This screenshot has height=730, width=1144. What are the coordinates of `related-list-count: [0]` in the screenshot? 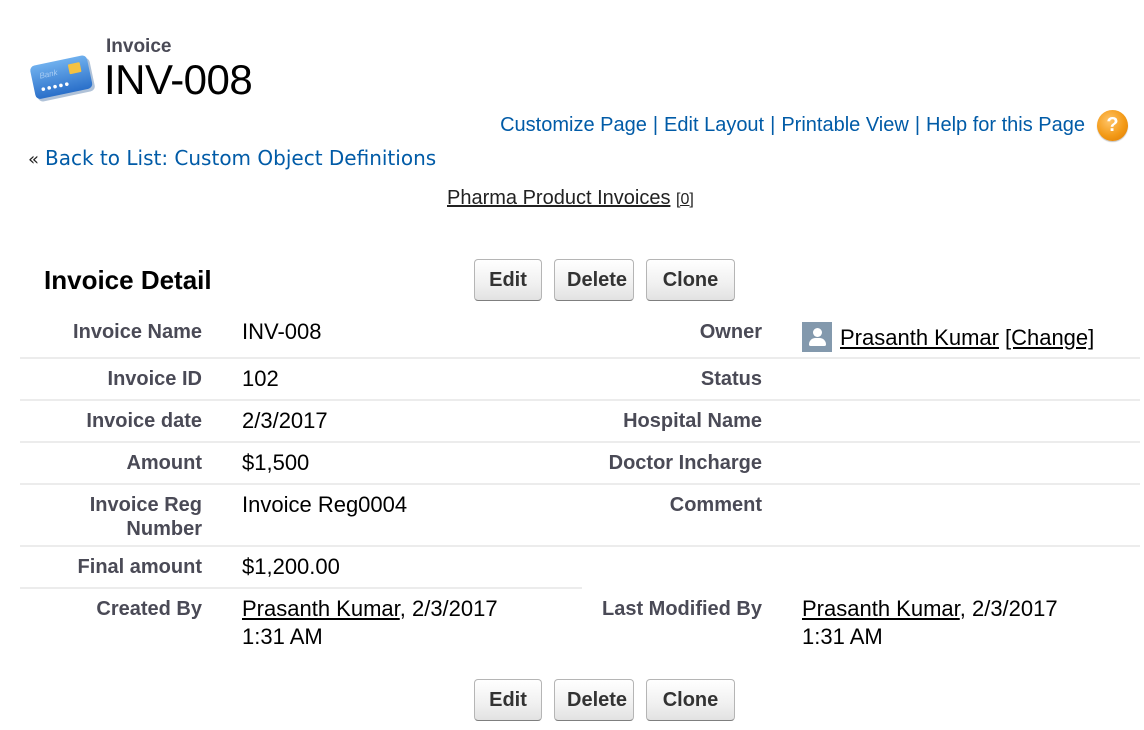 It's located at (685, 199).